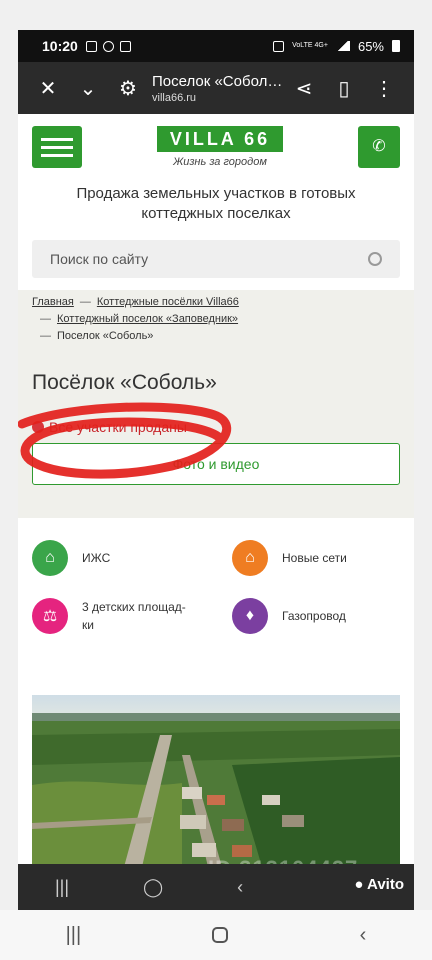 The image size is (432, 960). Describe the element at coordinates (88, 88) in the screenshot. I see `chevron-down-icon: ⌄` at that location.